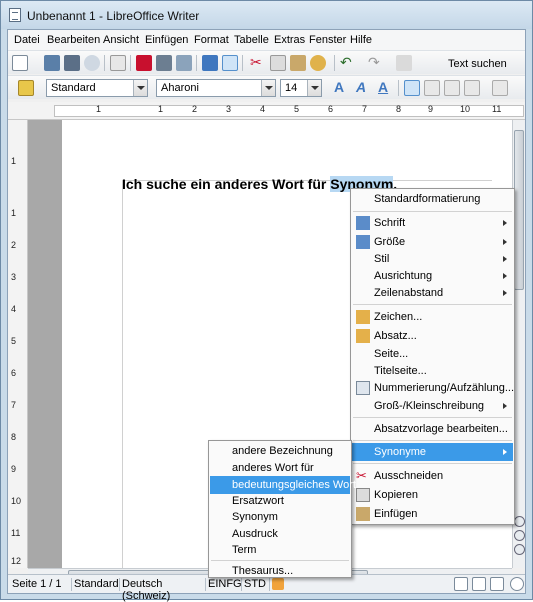 The width and height of the screenshot is (533, 602). Describe the element at coordinates (144, 63) in the screenshot. I see `export-pdf-icon` at that location.